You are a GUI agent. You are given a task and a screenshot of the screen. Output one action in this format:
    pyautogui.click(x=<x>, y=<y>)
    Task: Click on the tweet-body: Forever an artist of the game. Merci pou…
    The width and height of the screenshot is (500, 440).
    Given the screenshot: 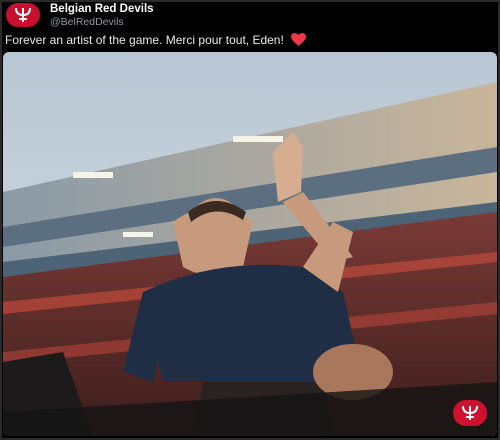 What is the action you would take?
    pyautogui.click(x=156, y=40)
    